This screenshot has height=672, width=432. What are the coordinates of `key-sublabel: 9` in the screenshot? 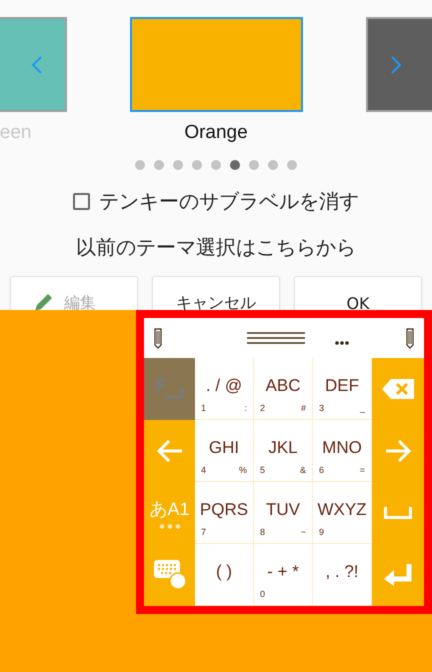 It's located at (321, 532).